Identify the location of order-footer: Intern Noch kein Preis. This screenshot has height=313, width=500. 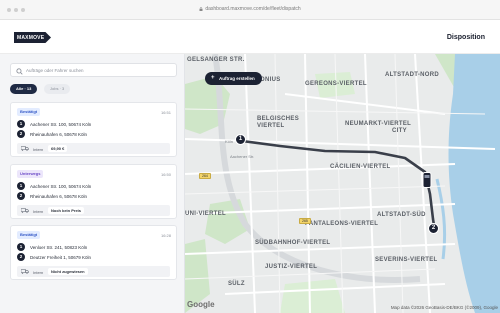
(93, 210).